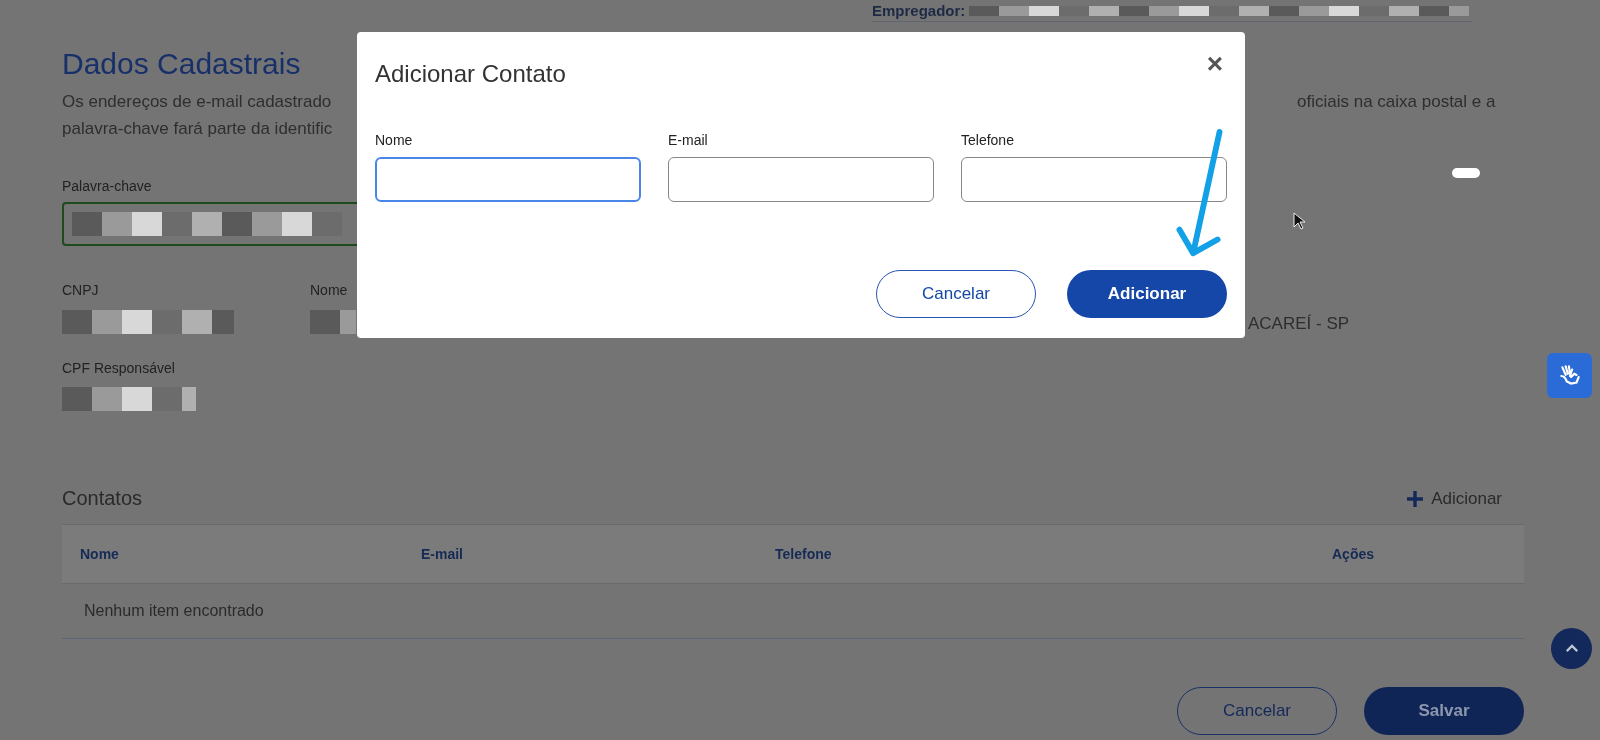 Image resolution: width=1600 pixels, height=740 pixels. I want to click on column-header: Telefone, so click(804, 554).